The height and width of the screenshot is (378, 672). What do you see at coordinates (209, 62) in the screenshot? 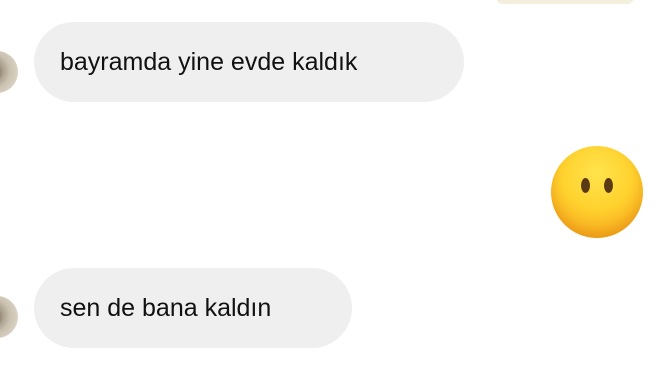
I see `message-text: bayramda yine evde kaldık` at bounding box center [209, 62].